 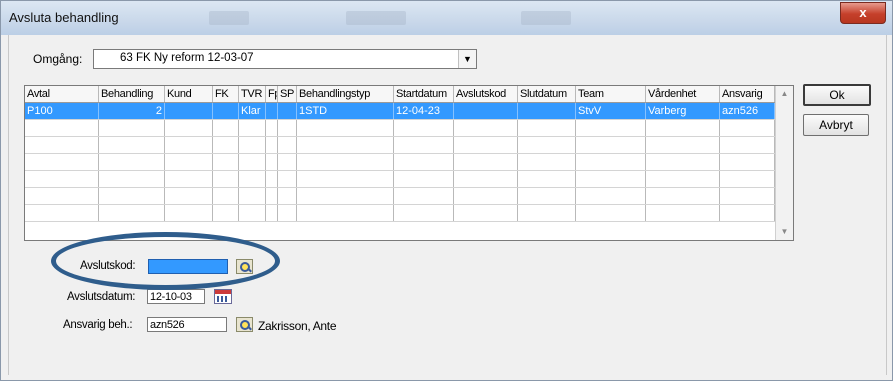 What do you see at coordinates (62, 94) in the screenshot?
I see `column-header: Avtal` at bounding box center [62, 94].